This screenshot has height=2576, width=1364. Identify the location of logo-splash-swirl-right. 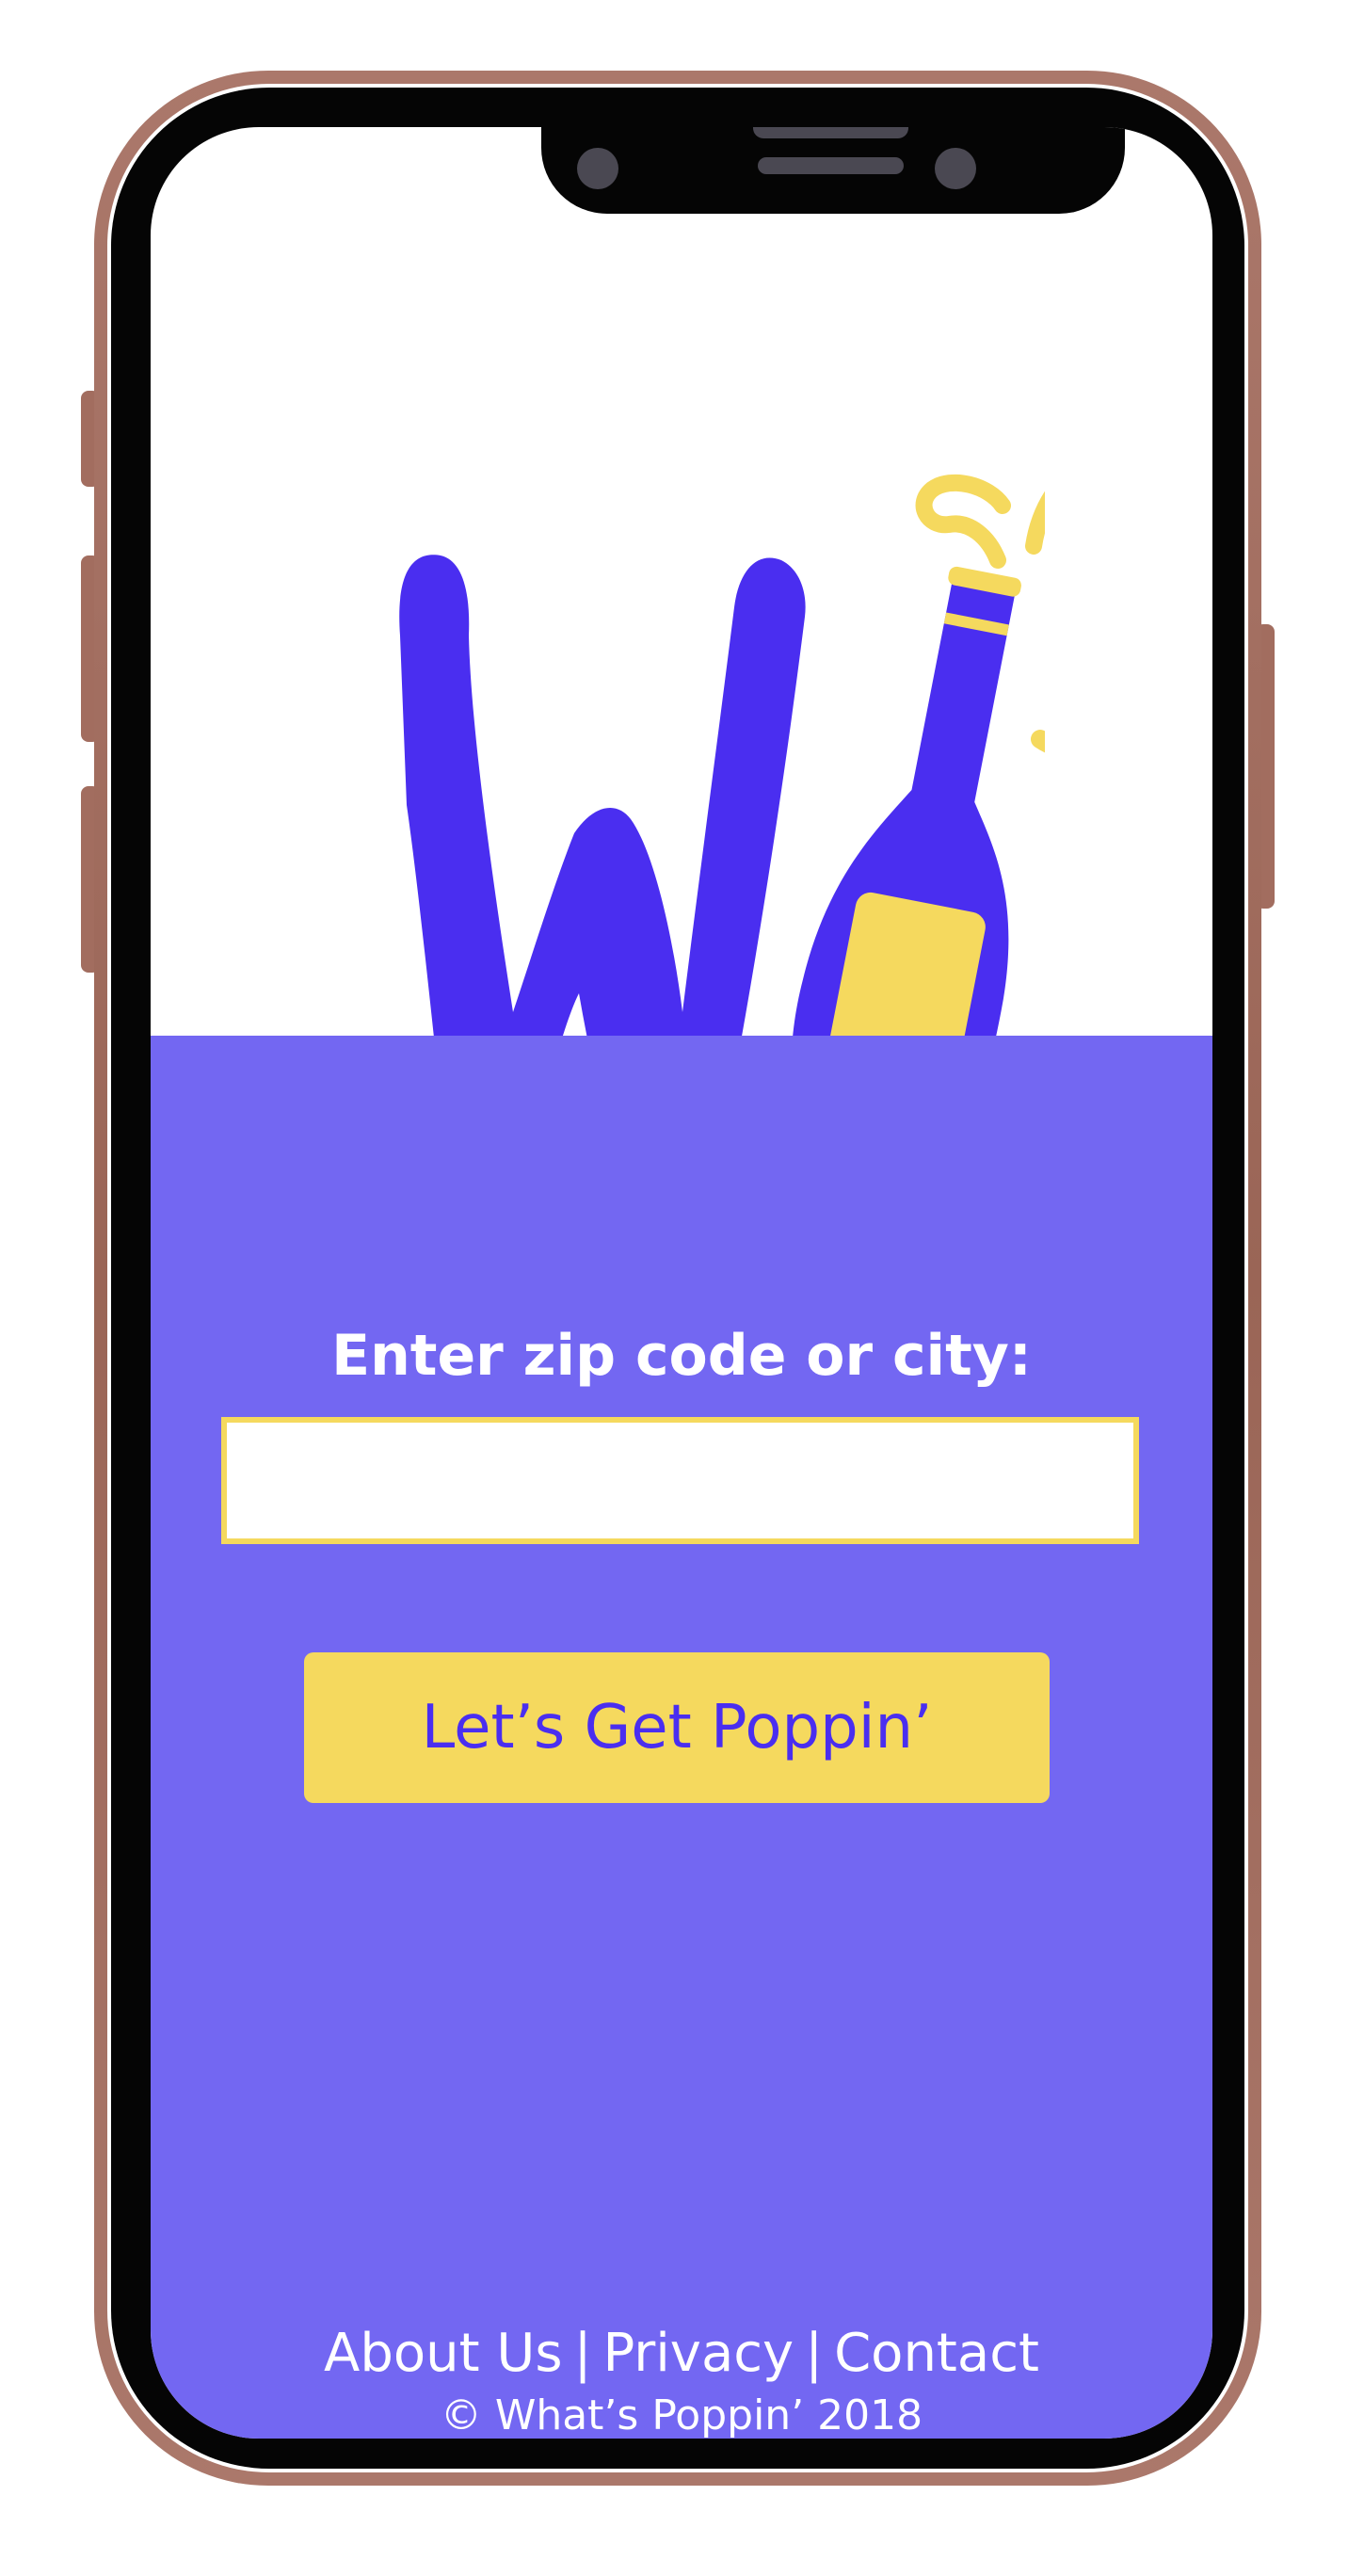
(1038, 741).